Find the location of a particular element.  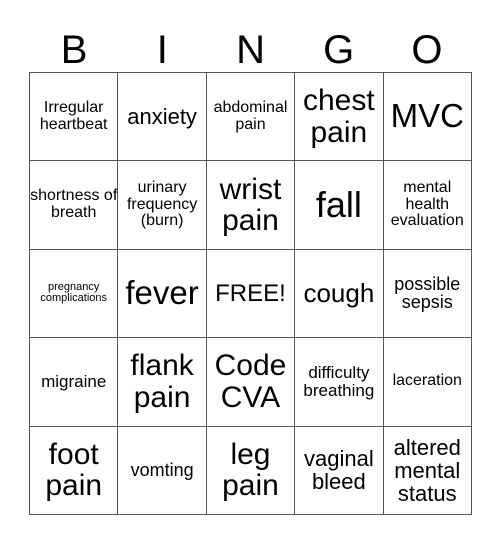

bingo-header: B I N G O is located at coordinates (250, 50).